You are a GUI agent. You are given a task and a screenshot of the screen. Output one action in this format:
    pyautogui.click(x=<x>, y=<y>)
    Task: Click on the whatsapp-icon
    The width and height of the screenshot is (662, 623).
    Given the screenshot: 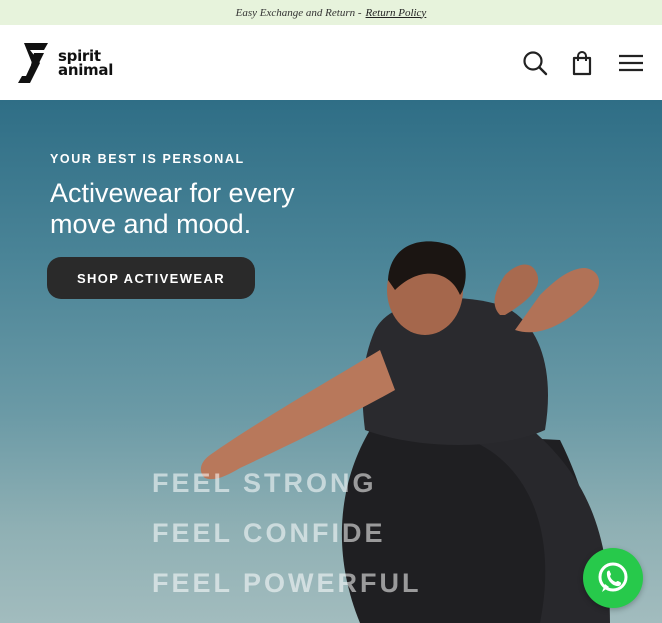 What is the action you would take?
    pyautogui.click(x=613, y=577)
    